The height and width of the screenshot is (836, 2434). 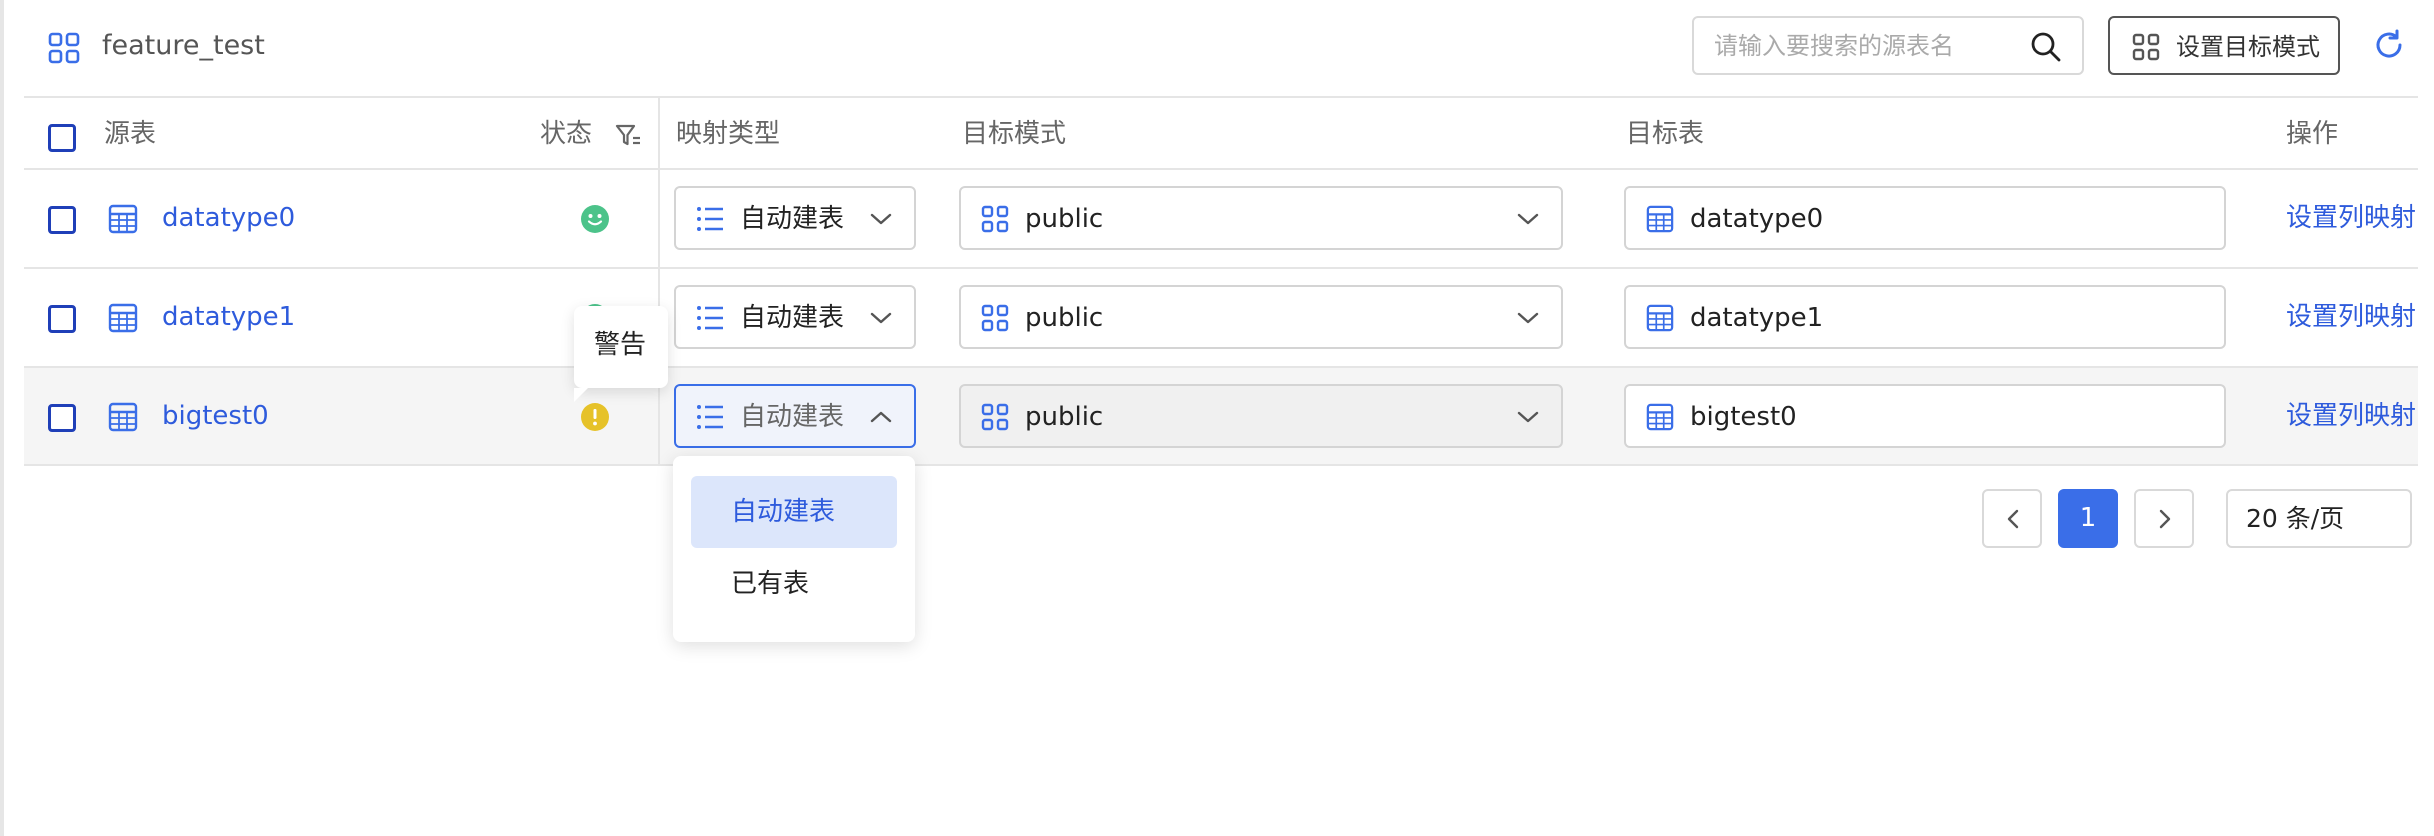 I want to click on chevron-right-icon, so click(x=2165, y=519).